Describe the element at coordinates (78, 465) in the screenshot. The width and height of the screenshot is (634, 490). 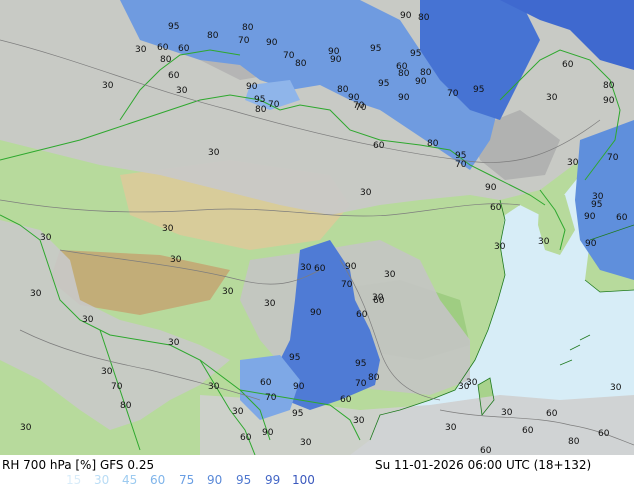
I see `chart-title: RH 700 hPa [%] GFS 0.25` at that location.